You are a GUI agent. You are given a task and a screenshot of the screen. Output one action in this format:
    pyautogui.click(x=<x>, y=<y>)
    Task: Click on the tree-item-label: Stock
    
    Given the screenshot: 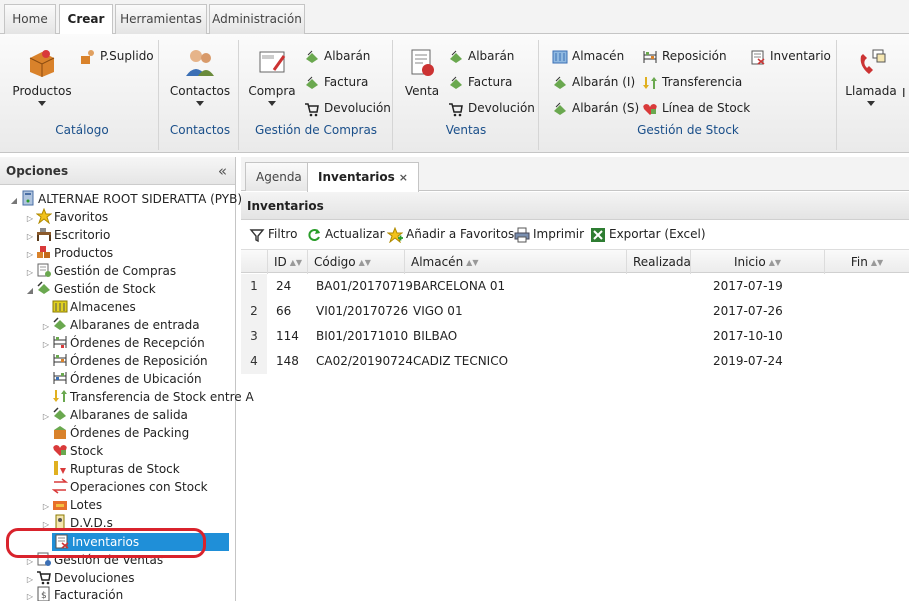 What is the action you would take?
    pyautogui.click(x=87, y=451)
    